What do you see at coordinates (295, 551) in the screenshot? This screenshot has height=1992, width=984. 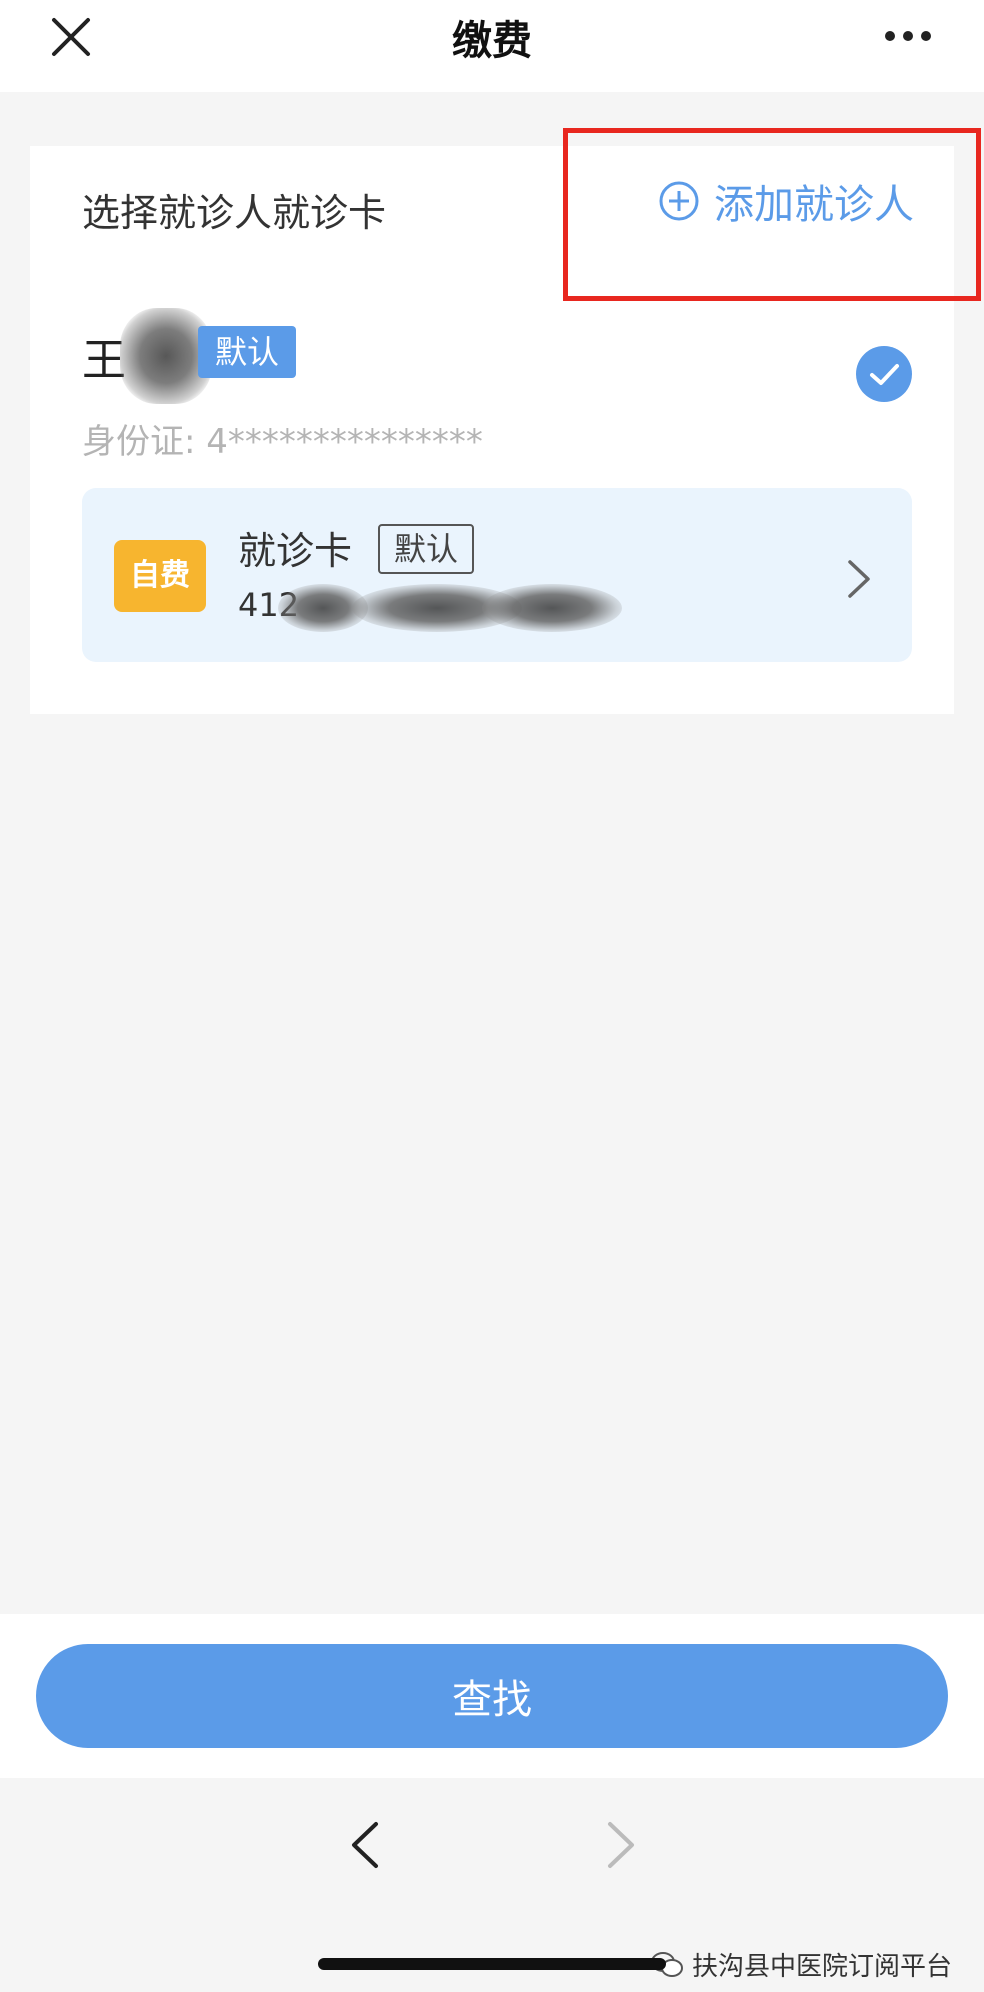 I see `medical-card-title: 就诊卡` at bounding box center [295, 551].